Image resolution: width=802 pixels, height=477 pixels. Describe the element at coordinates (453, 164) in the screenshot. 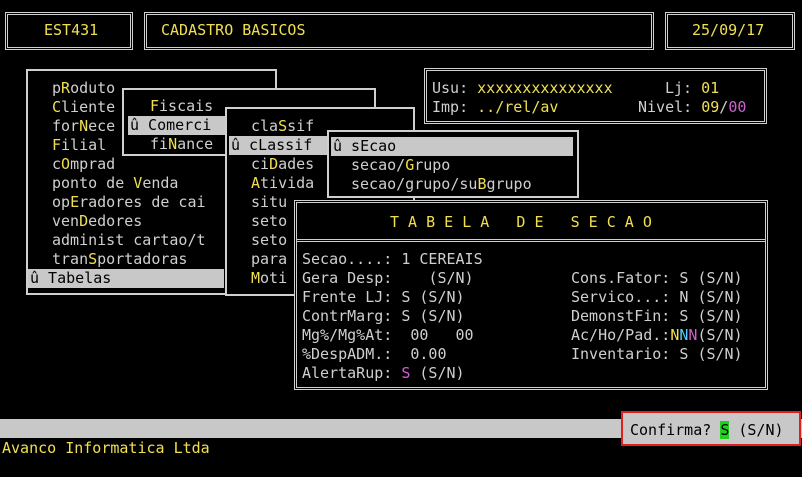

I see `classificacao-submenu: û sEcao secao/Grupo secao/grupo/suBgrupo` at that location.